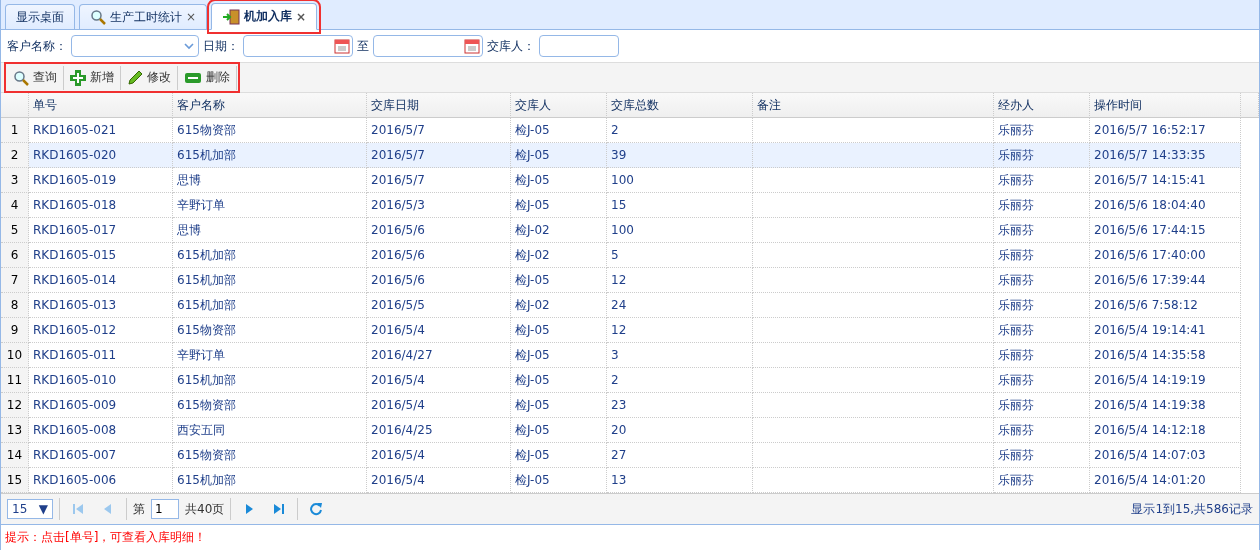  What do you see at coordinates (579, 46) in the screenshot?
I see `input-field` at bounding box center [579, 46].